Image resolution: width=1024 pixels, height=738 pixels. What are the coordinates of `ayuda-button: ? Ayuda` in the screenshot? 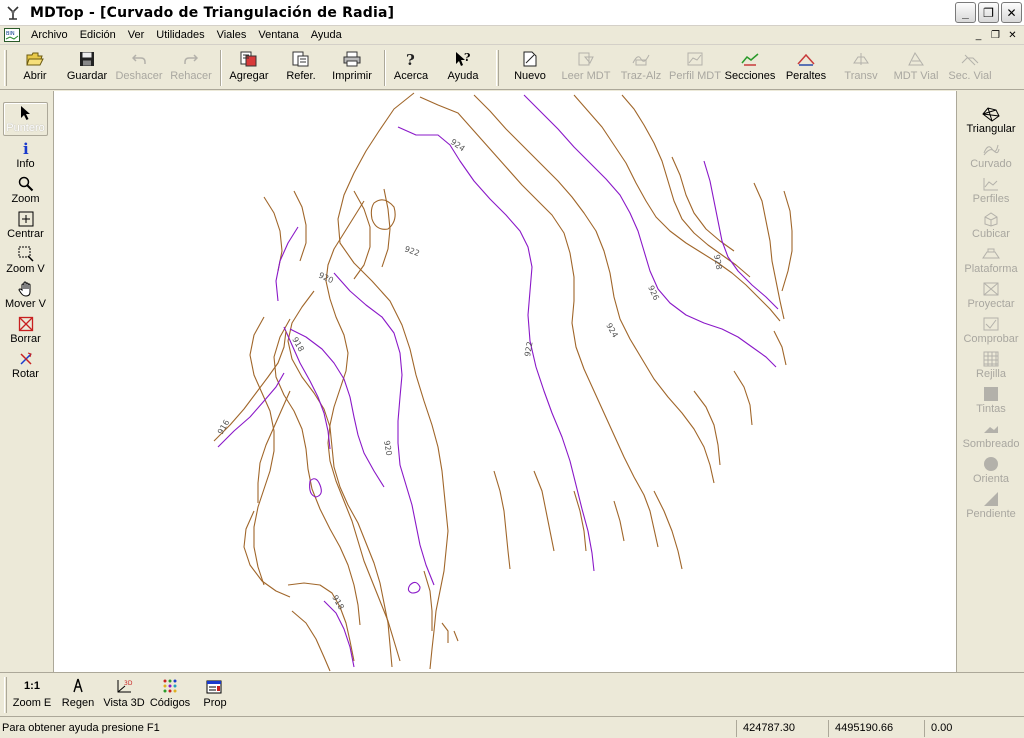 It's located at (463, 68).